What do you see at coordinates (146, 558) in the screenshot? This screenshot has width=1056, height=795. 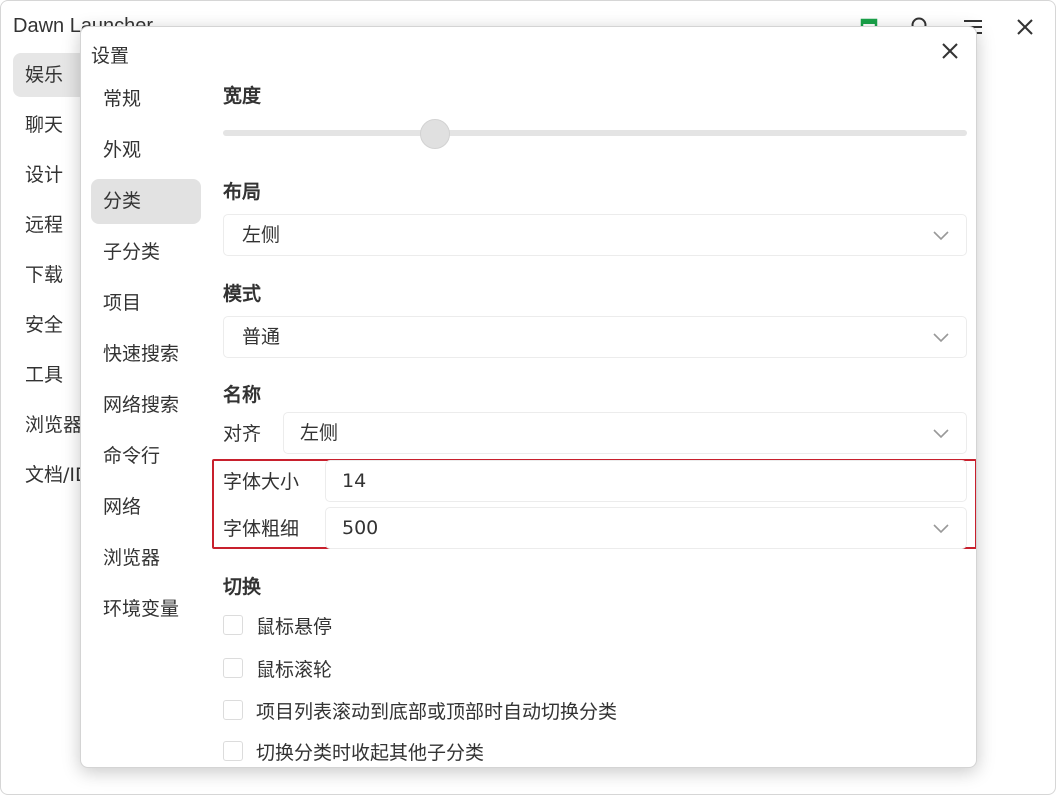 I see `nav-item-browser: 浏览器` at bounding box center [146, 558].